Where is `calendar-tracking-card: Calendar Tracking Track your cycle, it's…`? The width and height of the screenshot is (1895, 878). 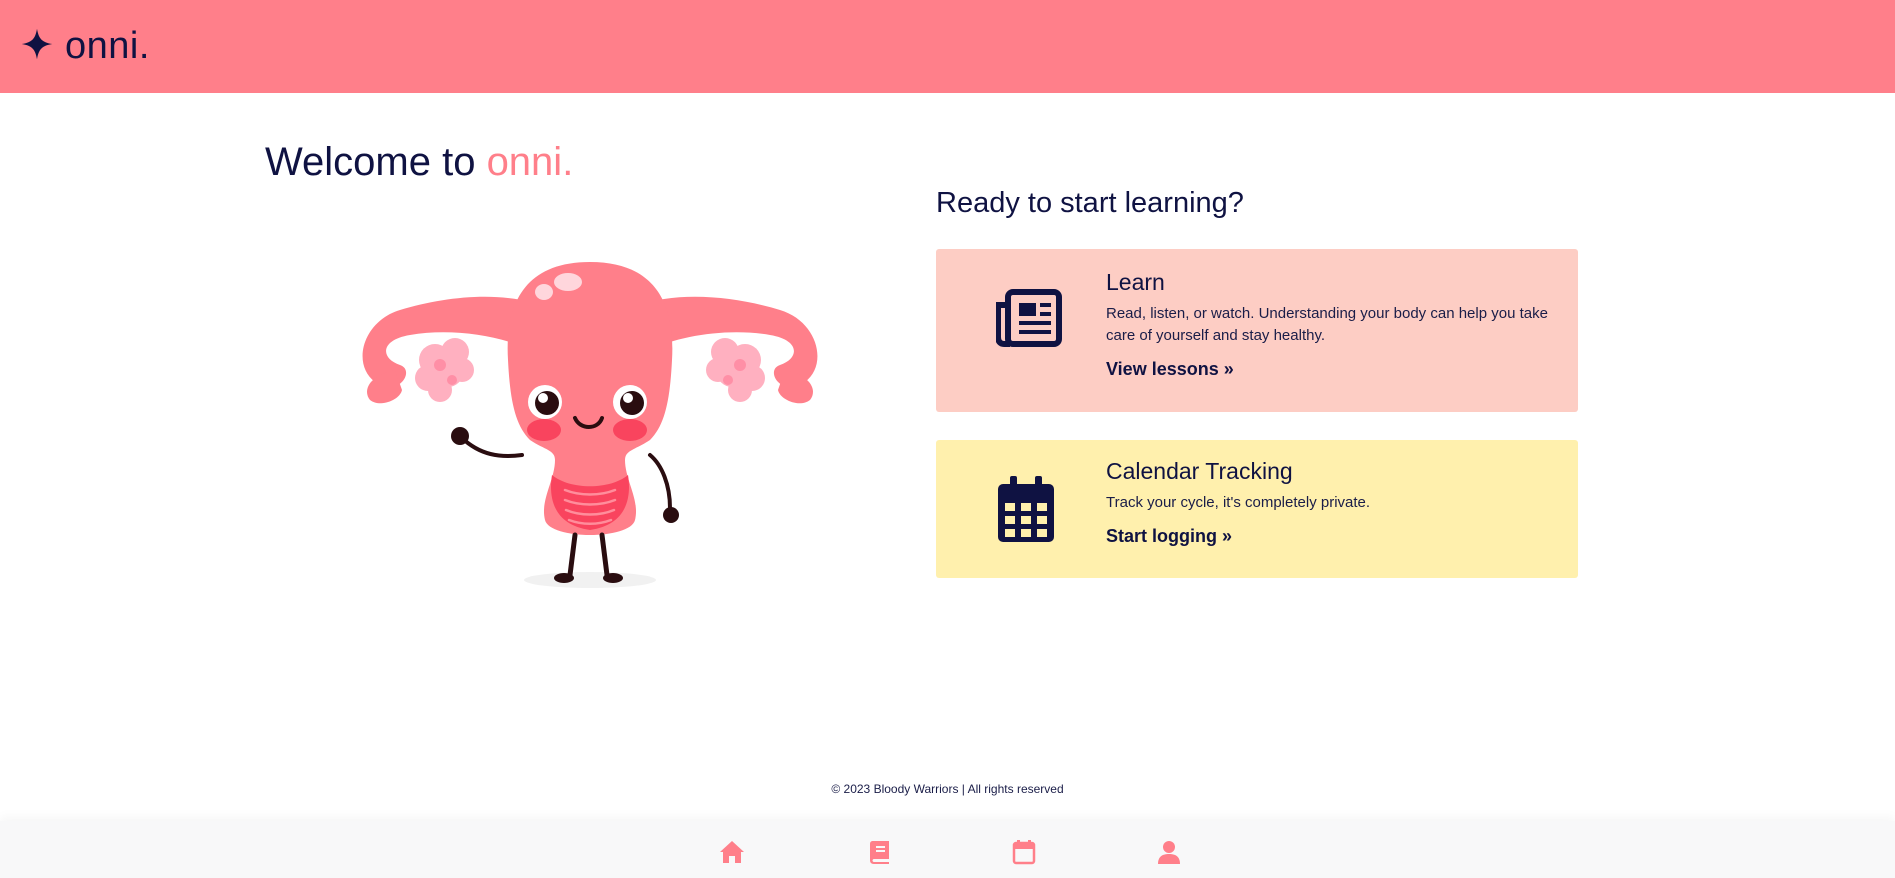
calendar-tracking-card: Calendar Tracking Track your cycle, it's… is located at coordinates (1257, 509).